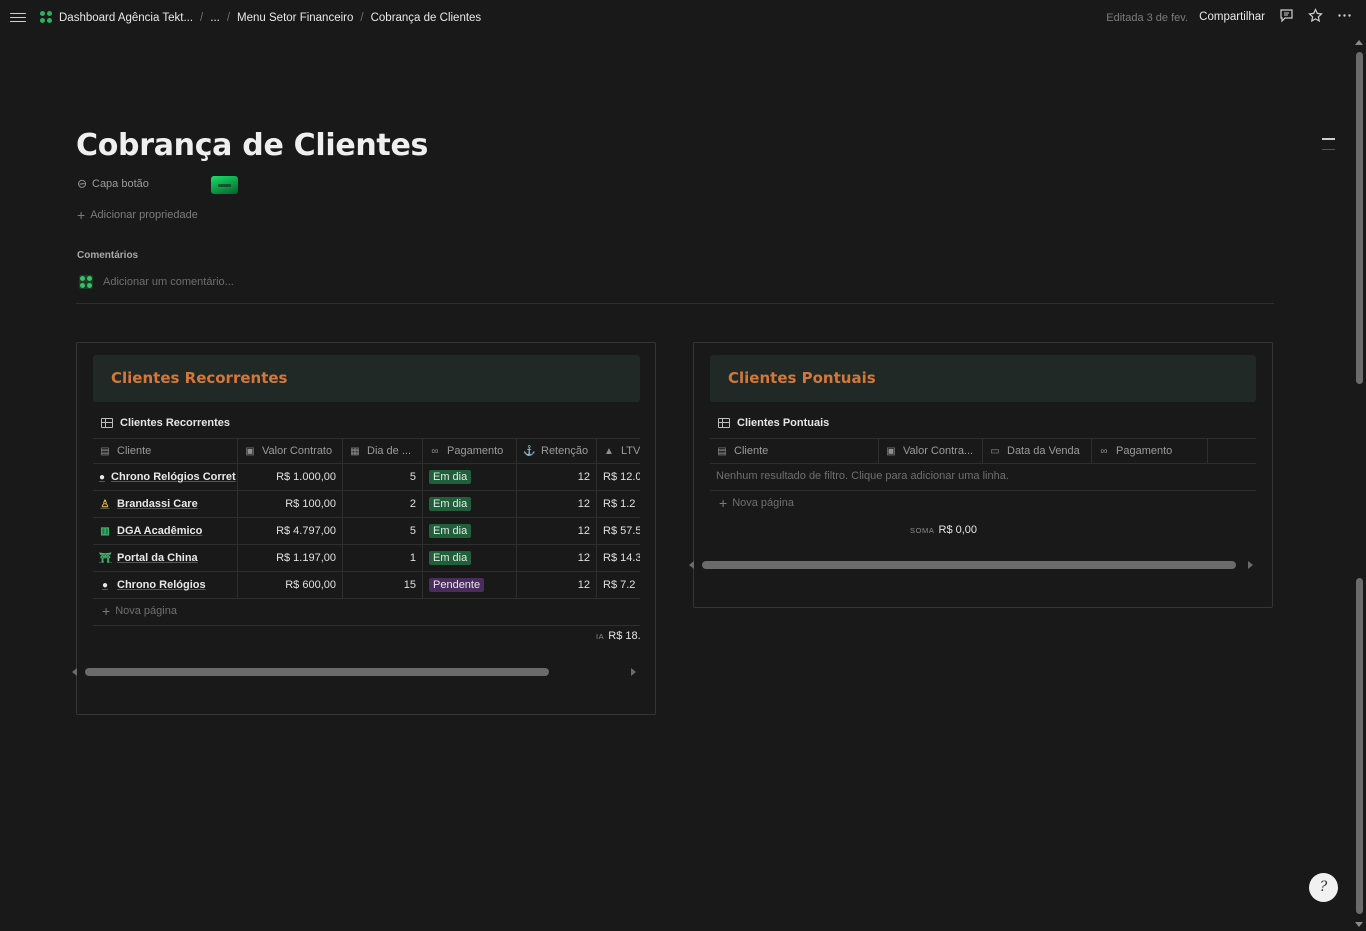  I want to click on cell-valor: R$ 100,00, so click(290, 504).